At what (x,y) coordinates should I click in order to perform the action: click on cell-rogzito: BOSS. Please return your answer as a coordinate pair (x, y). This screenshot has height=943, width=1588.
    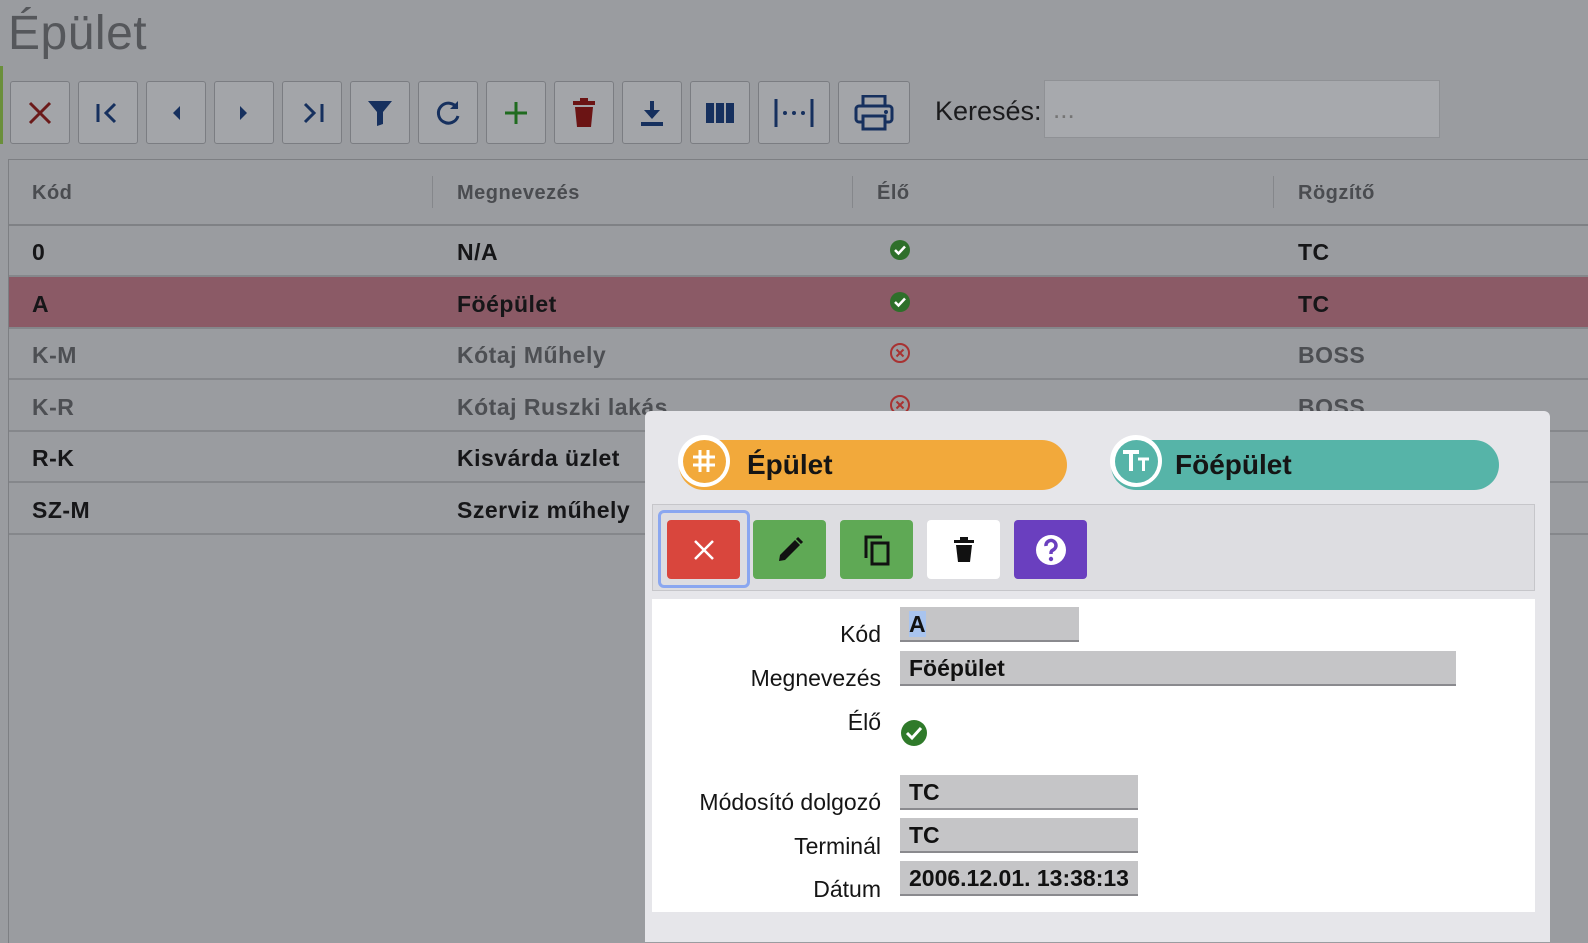
    Looking at the image, I should click on (1332, 355).